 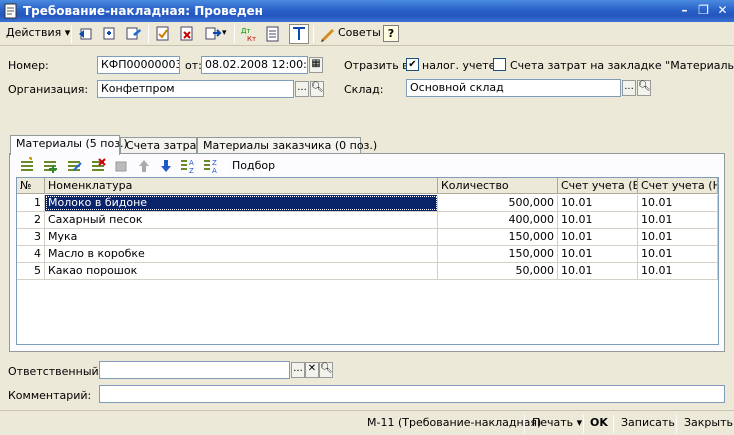 I want to click on svg-text: Дт, so click(x=246, y=31).